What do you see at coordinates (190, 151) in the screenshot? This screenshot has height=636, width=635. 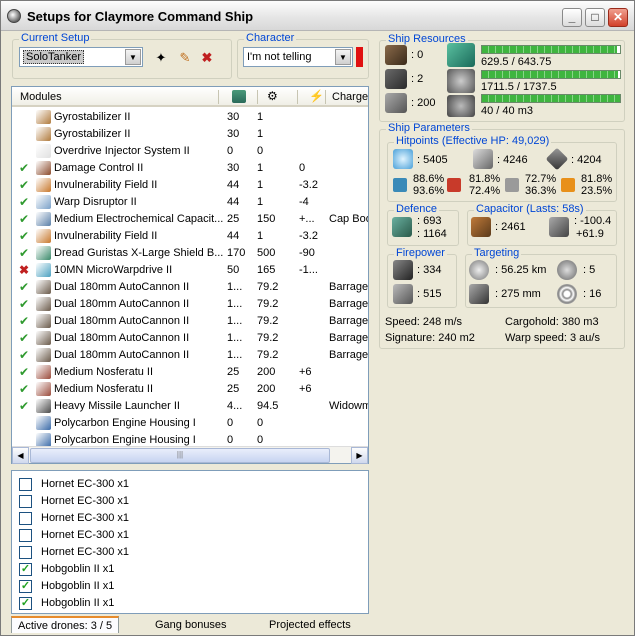 I see `module-row: Overdrive Injector System II 0 0` at bounding box center [190, 151].